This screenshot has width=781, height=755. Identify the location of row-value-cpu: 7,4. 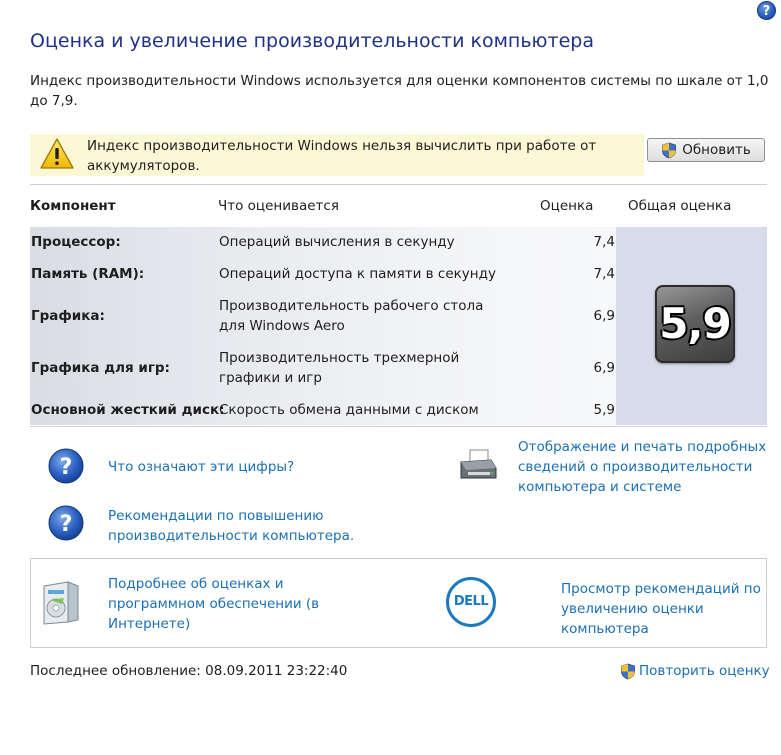
(604, 242).